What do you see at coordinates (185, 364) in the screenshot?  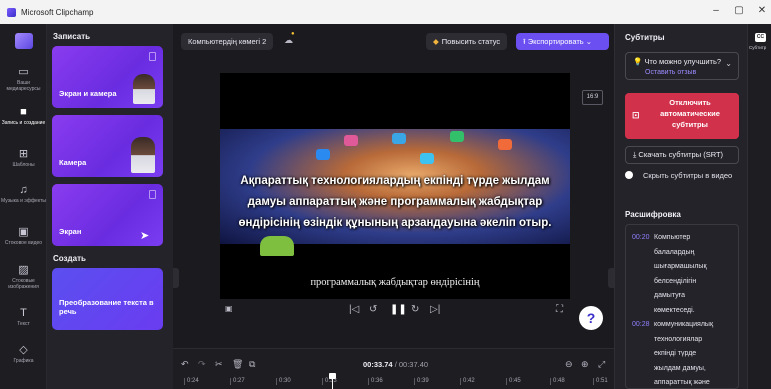 I see `undo-icon: ↶` at bounding box center [185, 364].